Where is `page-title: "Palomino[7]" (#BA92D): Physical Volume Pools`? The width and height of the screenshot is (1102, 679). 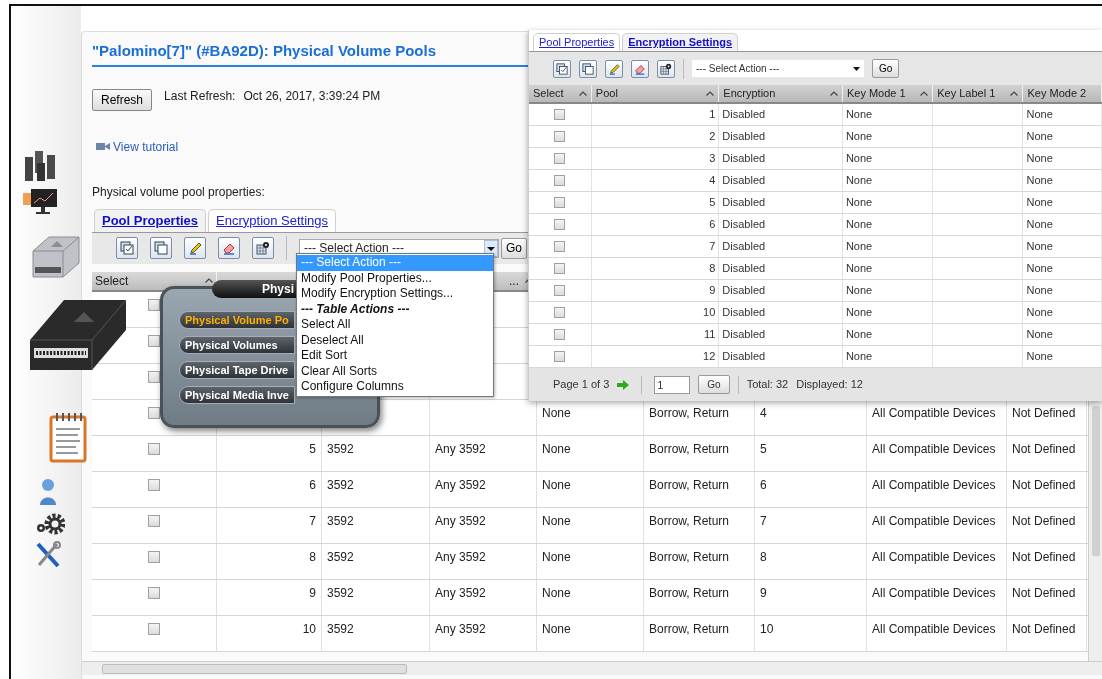 page-title: "Palomino[7]" (#BA92D): Physical Volume Pools is located at coordinates (265, 51).